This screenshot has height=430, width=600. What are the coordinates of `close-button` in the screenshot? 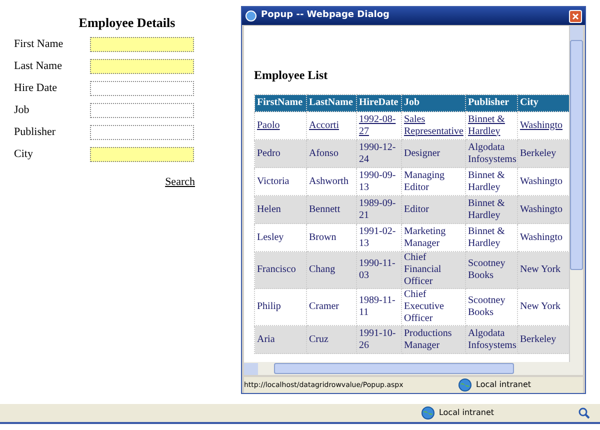 It's located at (575, 16).